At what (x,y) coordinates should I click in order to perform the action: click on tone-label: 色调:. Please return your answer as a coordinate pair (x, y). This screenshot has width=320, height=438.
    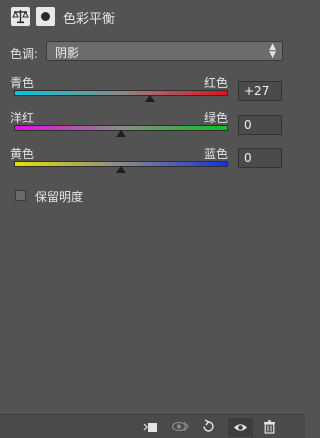
    Looking at the image, I should click on (24, 54).